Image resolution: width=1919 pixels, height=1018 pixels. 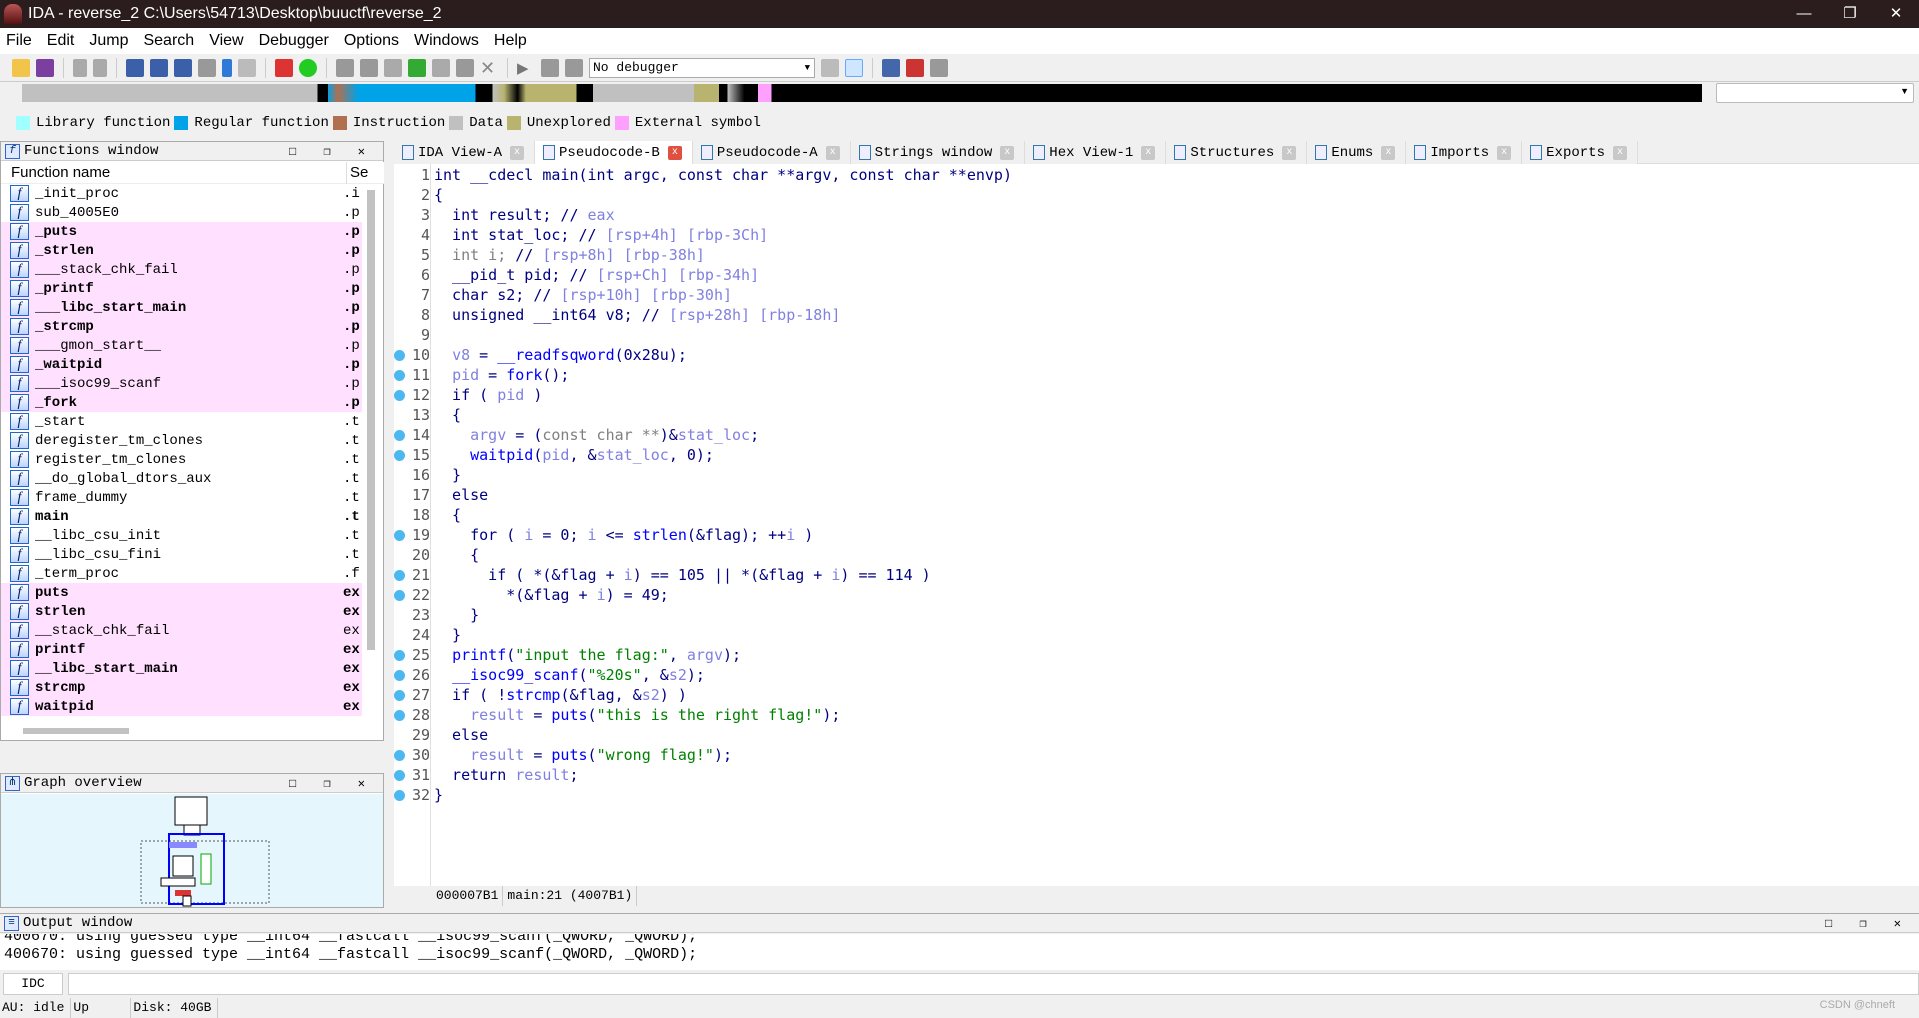 What do you see at coordinates (446, 41) in the screenshot?
I see `menu-windows: Windows` at bounding box center [446, 41].